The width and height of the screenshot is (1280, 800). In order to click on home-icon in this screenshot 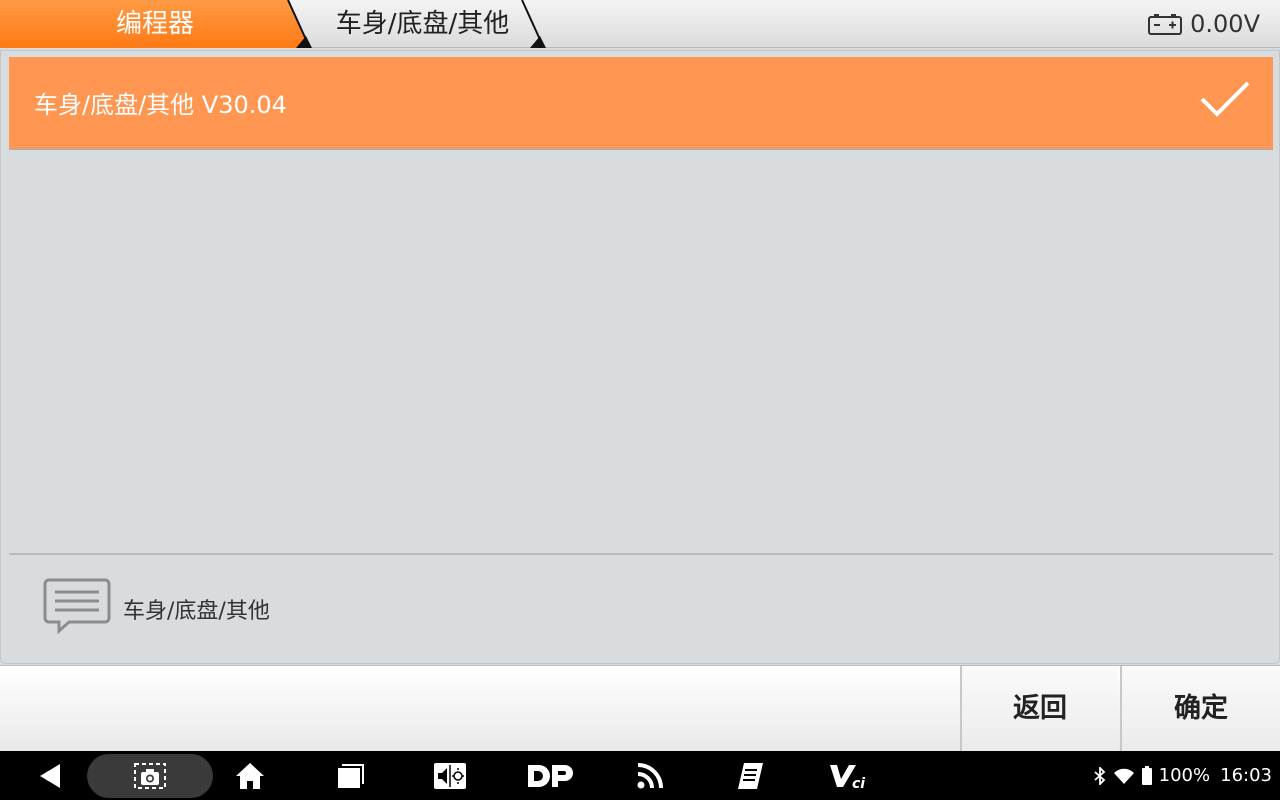, I will do `click(250, 775)`.